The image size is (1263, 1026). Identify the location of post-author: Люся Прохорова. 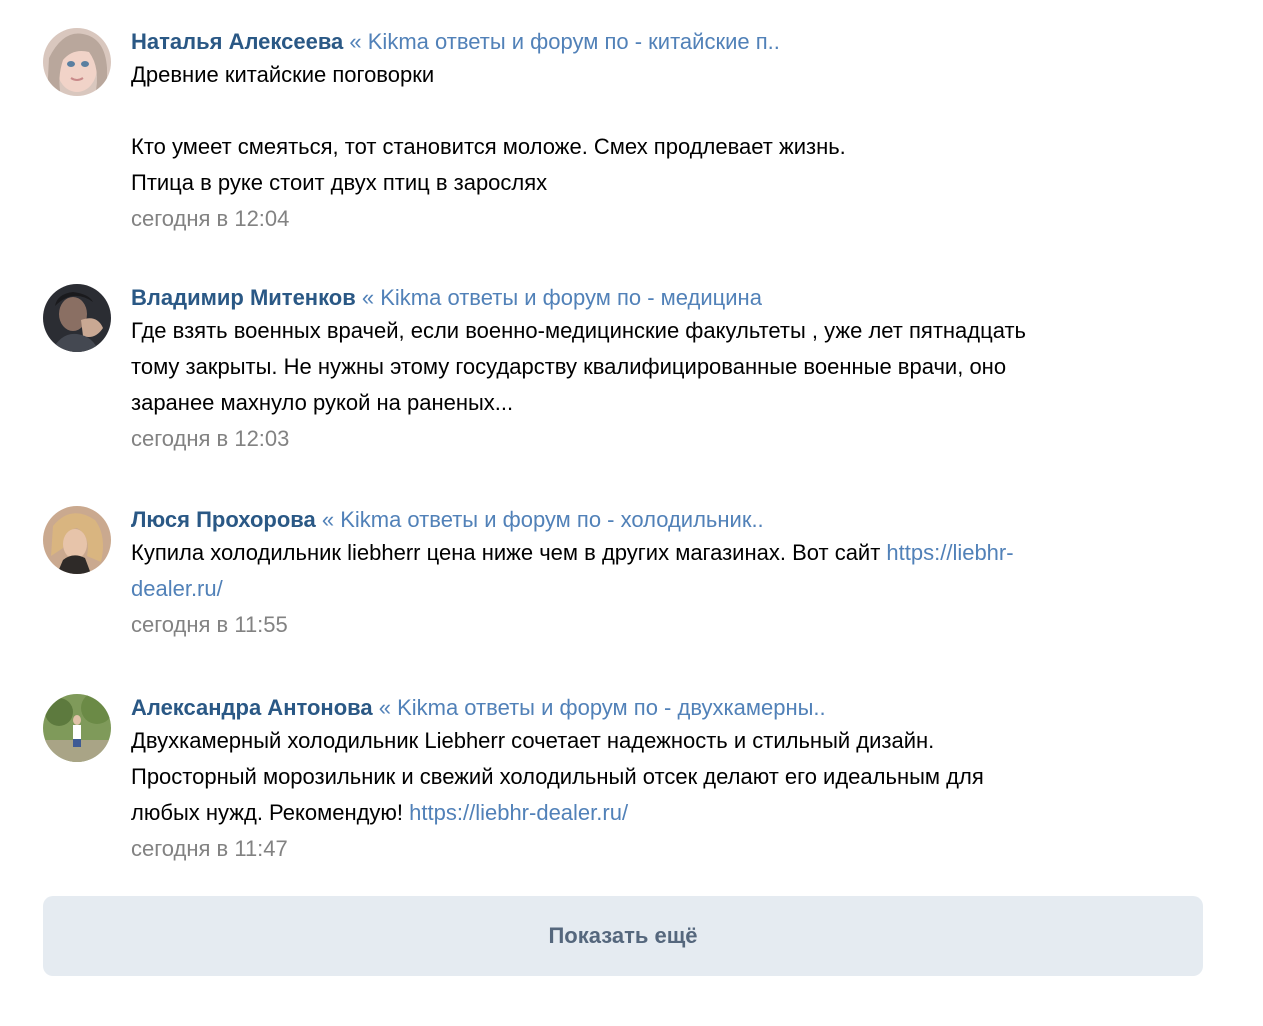
(223, 519).